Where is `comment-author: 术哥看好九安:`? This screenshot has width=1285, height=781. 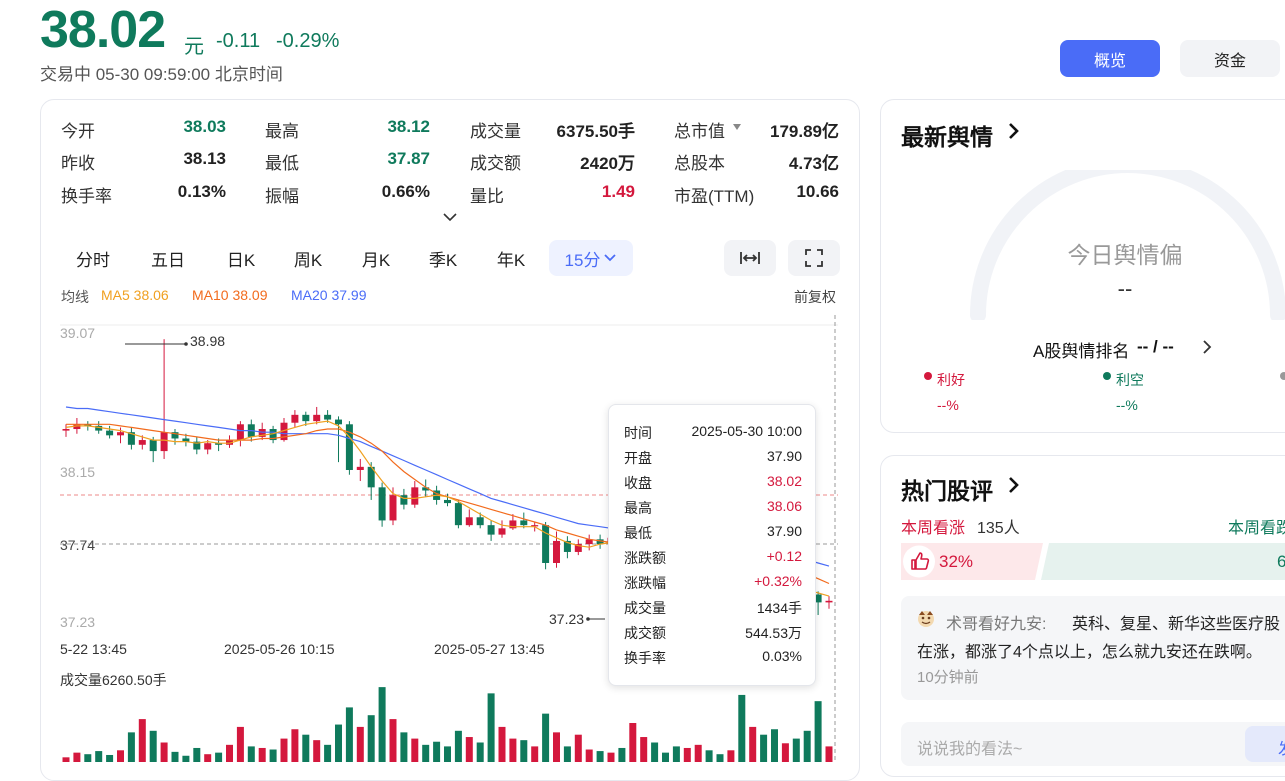
comment-author: 术哥看好九安: is located at coordinates (996, 622).